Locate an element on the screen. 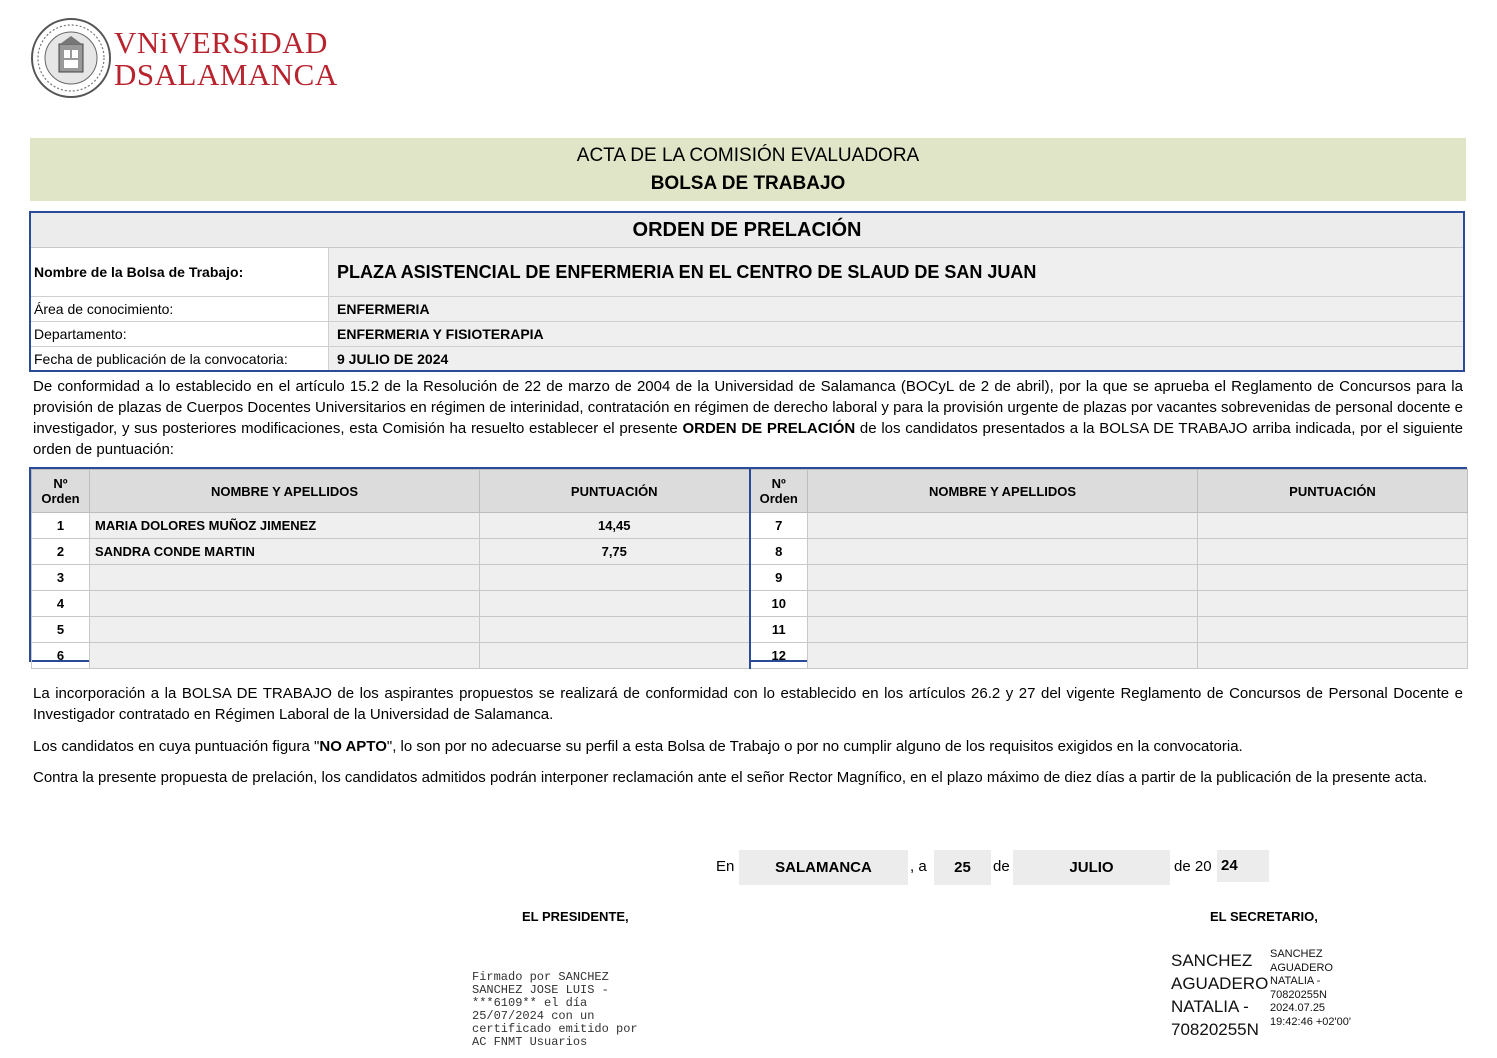  info-label: Nombre de la Bolsa de Trabajo: is located at coordinates (180, 272).